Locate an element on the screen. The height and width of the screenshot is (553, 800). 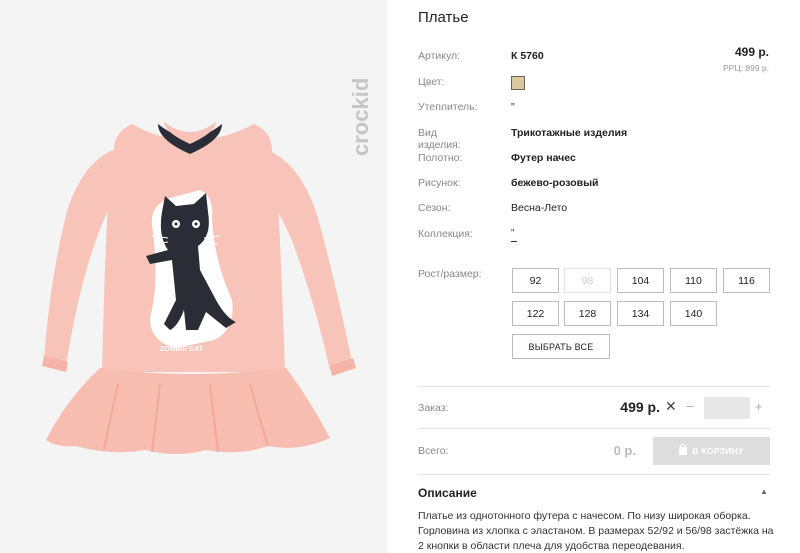
quantity-input is located at coordinates (727, 408).